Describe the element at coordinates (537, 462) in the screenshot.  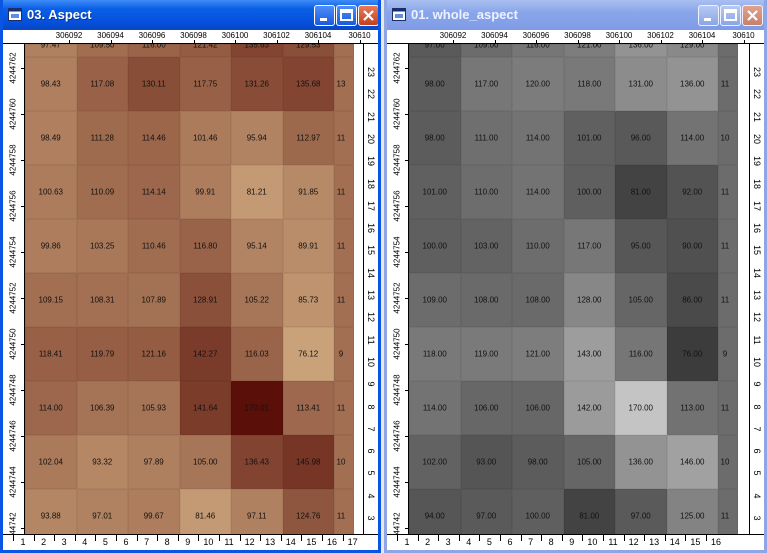
I see `cell-value: 98.00` at that location.